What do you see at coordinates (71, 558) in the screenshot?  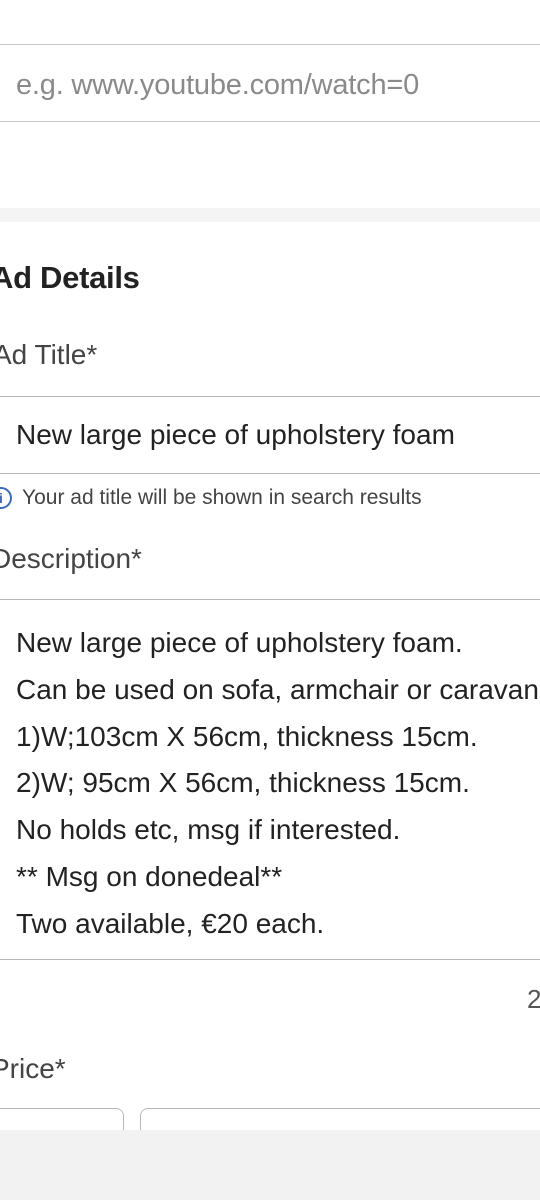 I see `description-label: Description*` at bounding box center [71, 558].